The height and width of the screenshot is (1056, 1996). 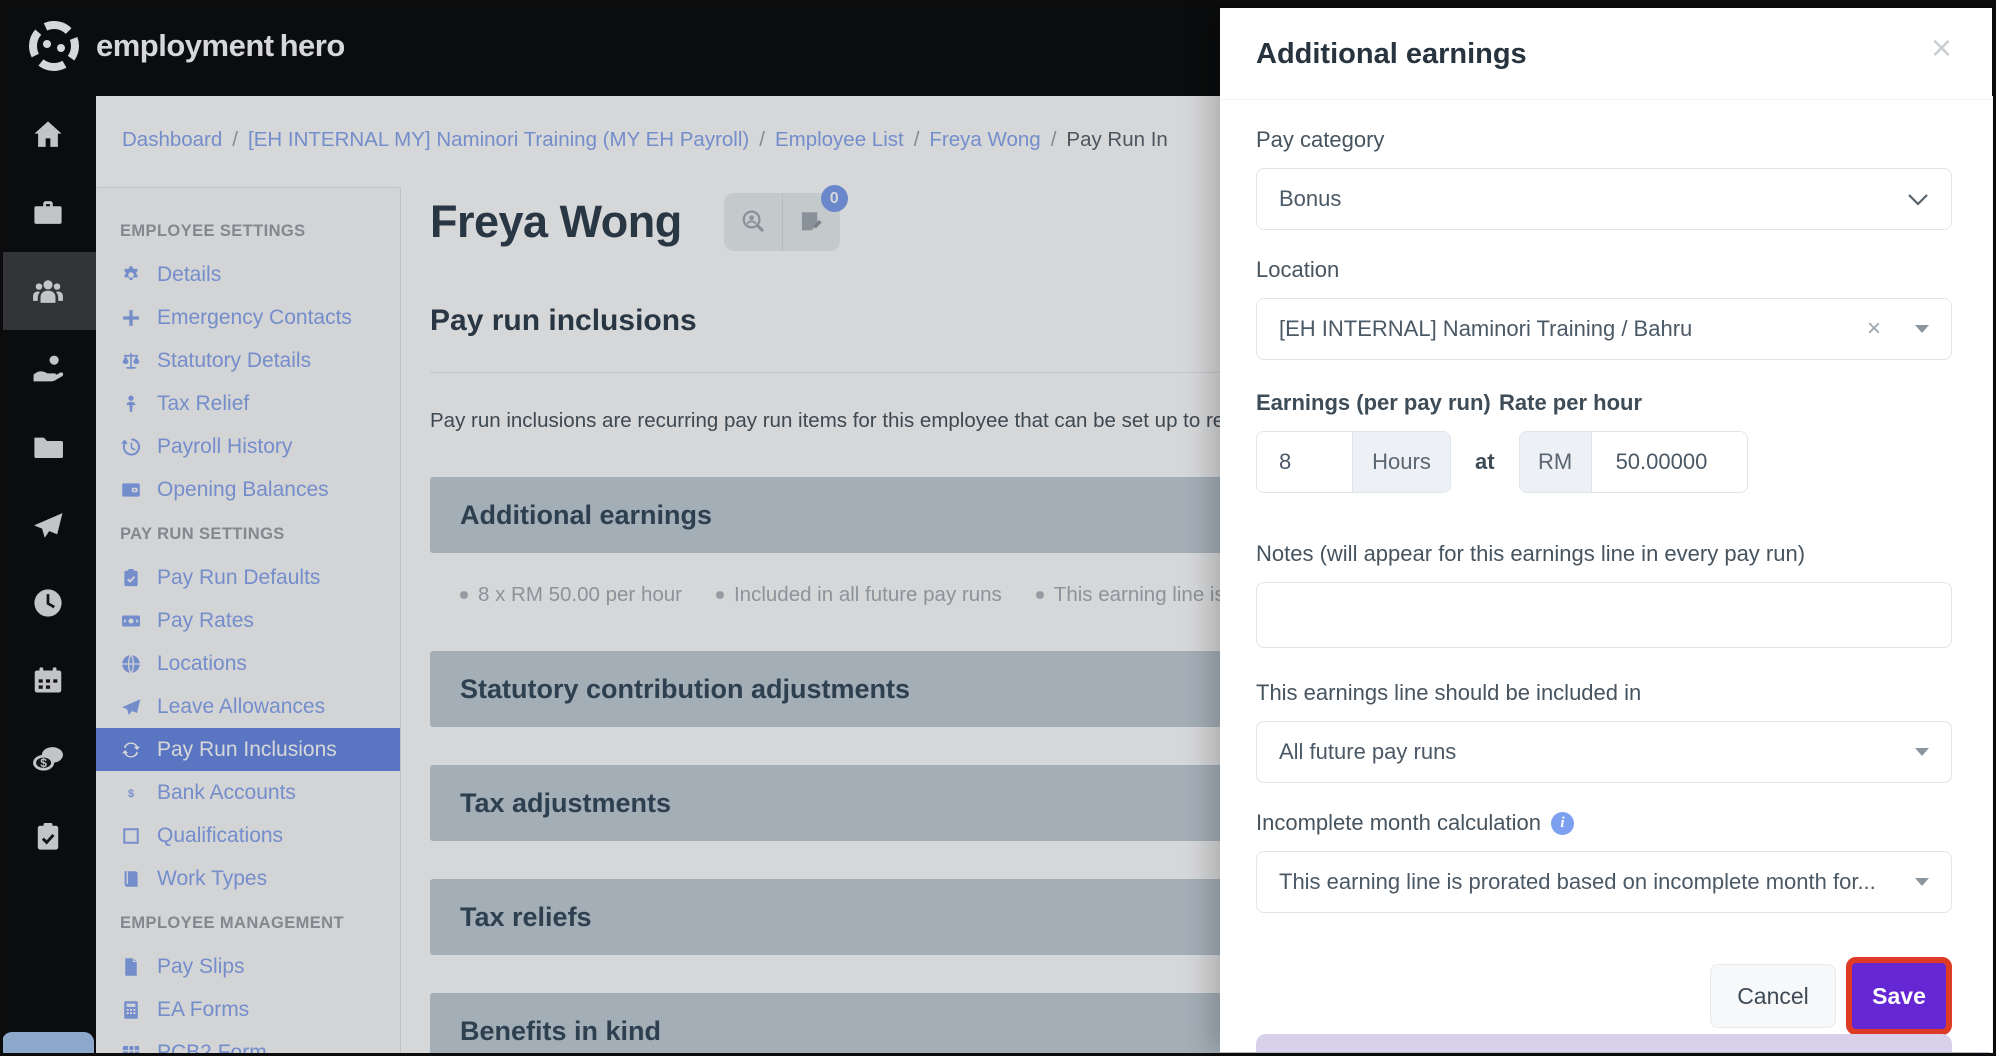 What do you see at coordinates (1604, 39) in the screenshot?
I see `modal-header: Additional earnings ×` at bounding box center [1604, 39].